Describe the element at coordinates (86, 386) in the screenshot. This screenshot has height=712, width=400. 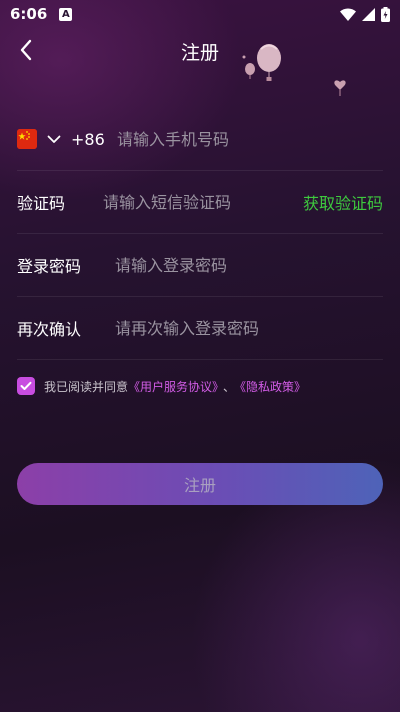
I see `agreement-prefix: 我已阅读并同意` at that location.